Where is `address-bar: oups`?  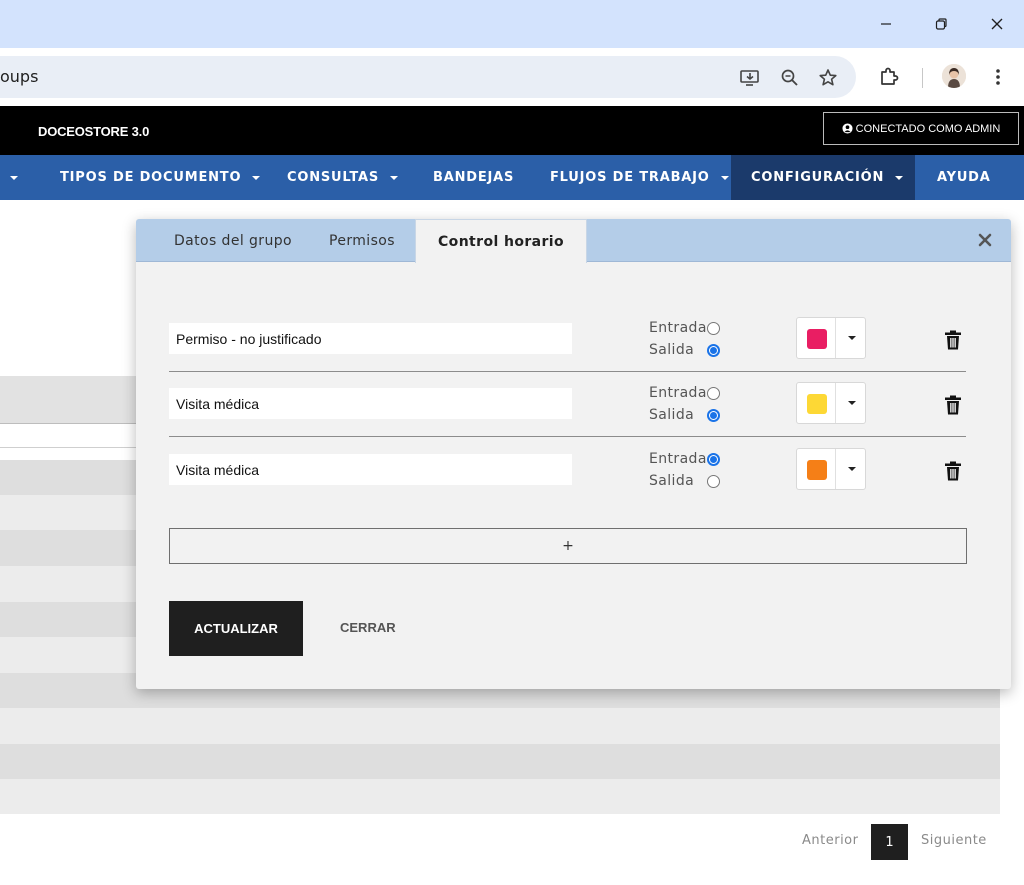
address-bar: oups is located at coordinates (428, 77).